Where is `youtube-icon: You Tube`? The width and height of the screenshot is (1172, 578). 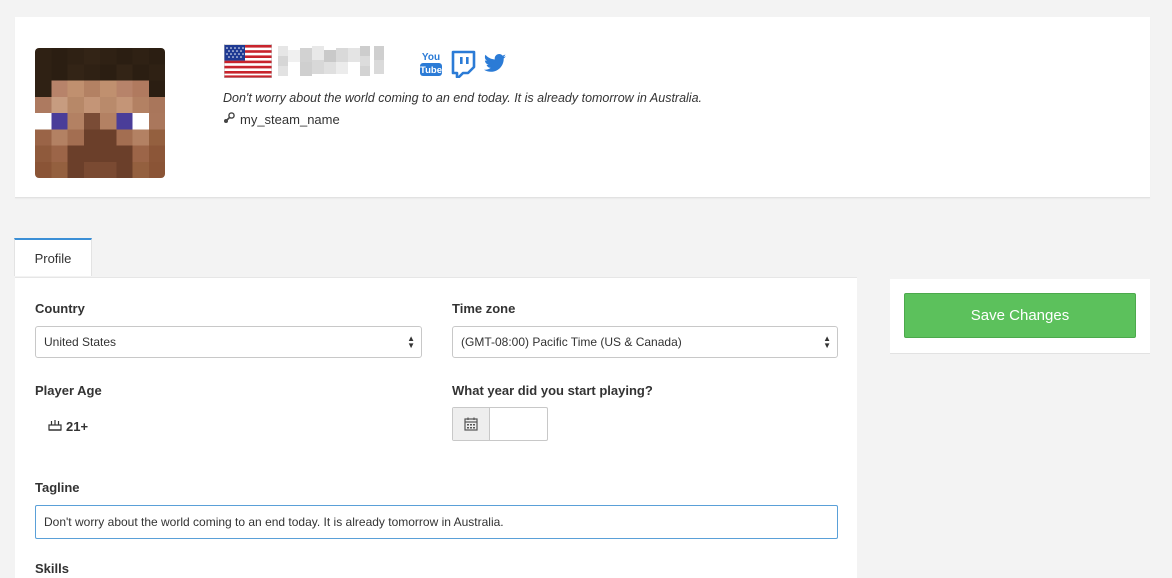
youtube-icon: You Tube is located at coordinates (431, 66).